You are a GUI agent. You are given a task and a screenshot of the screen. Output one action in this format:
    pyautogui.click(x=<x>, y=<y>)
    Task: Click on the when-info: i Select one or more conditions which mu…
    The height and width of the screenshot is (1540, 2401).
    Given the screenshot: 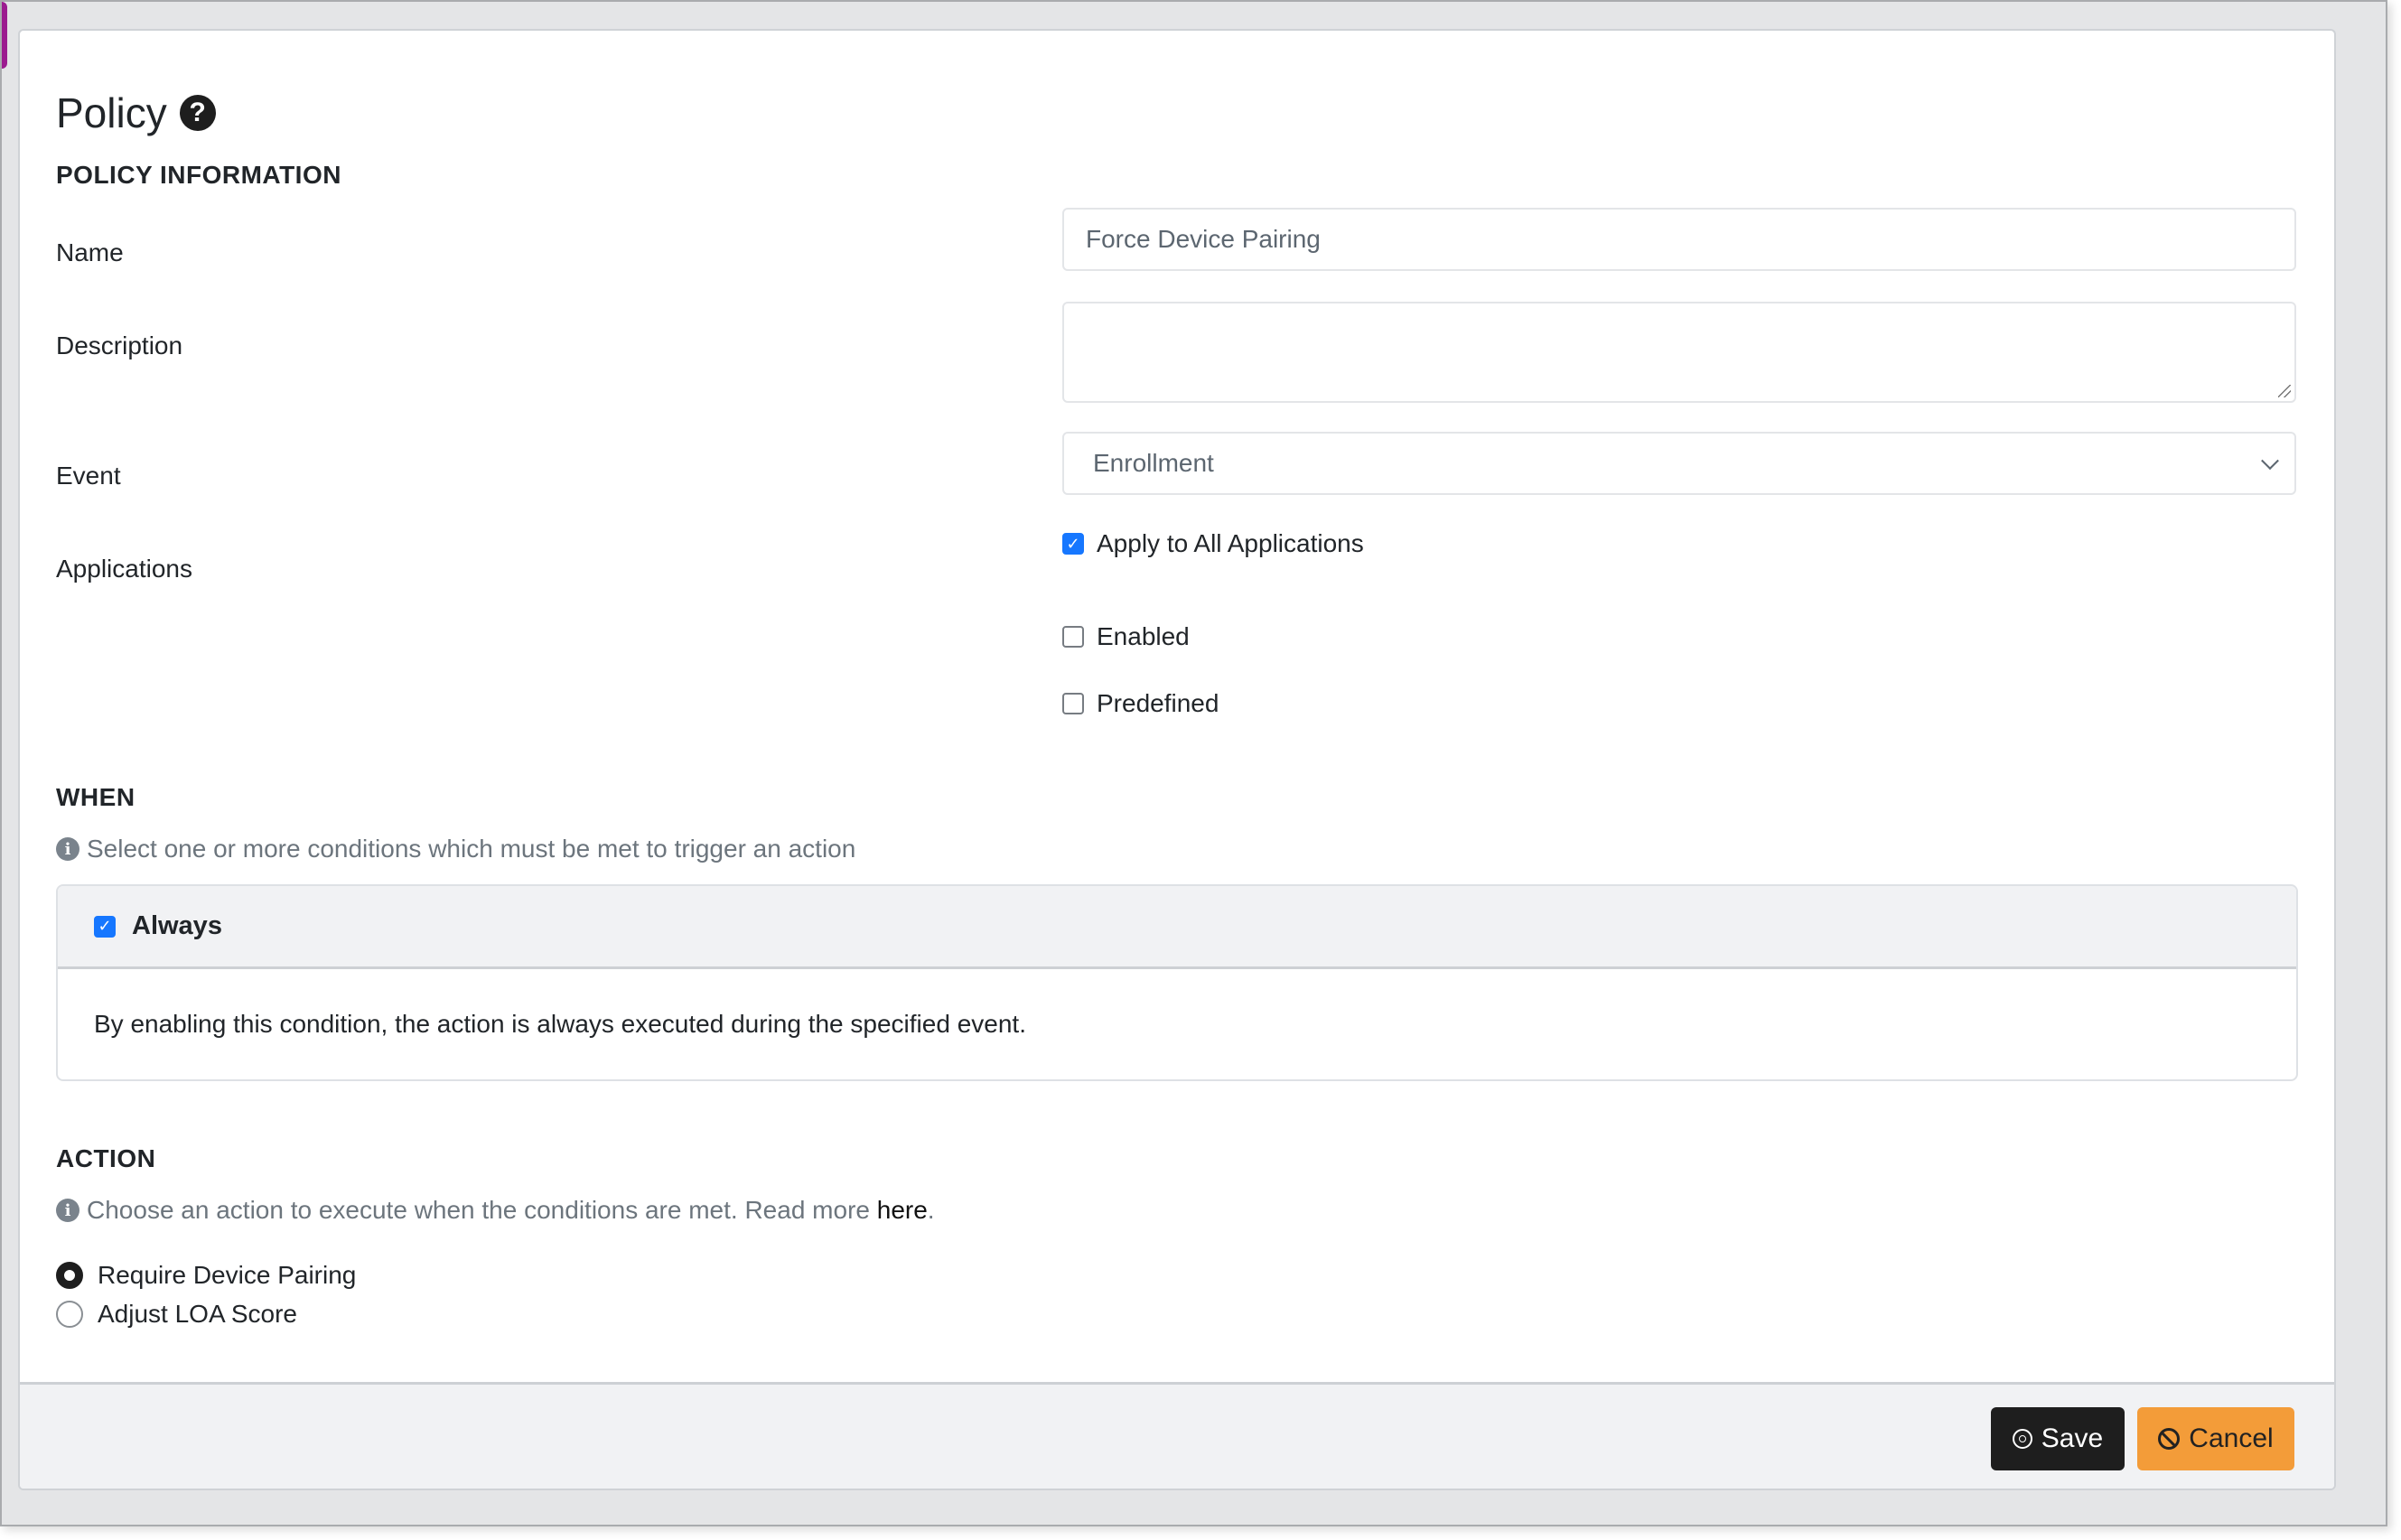 What is the action you would take?
    pyautogui.click(x=455, y=849)
    